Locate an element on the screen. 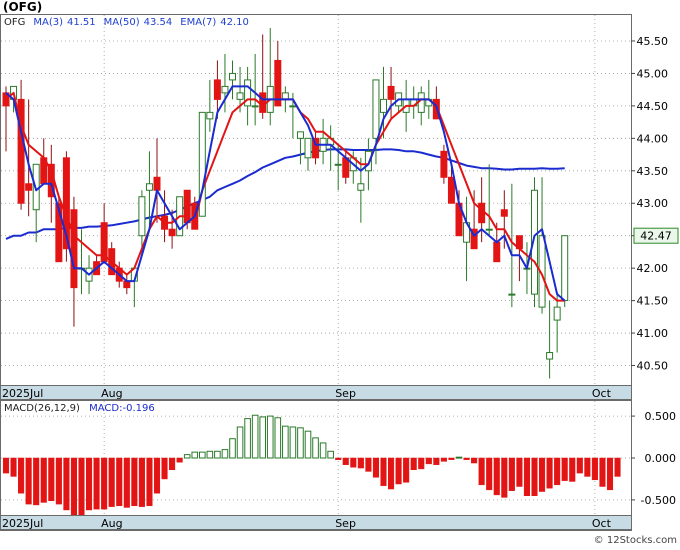  price-tick-label: 41.00 is located at coordinates (653, 333).